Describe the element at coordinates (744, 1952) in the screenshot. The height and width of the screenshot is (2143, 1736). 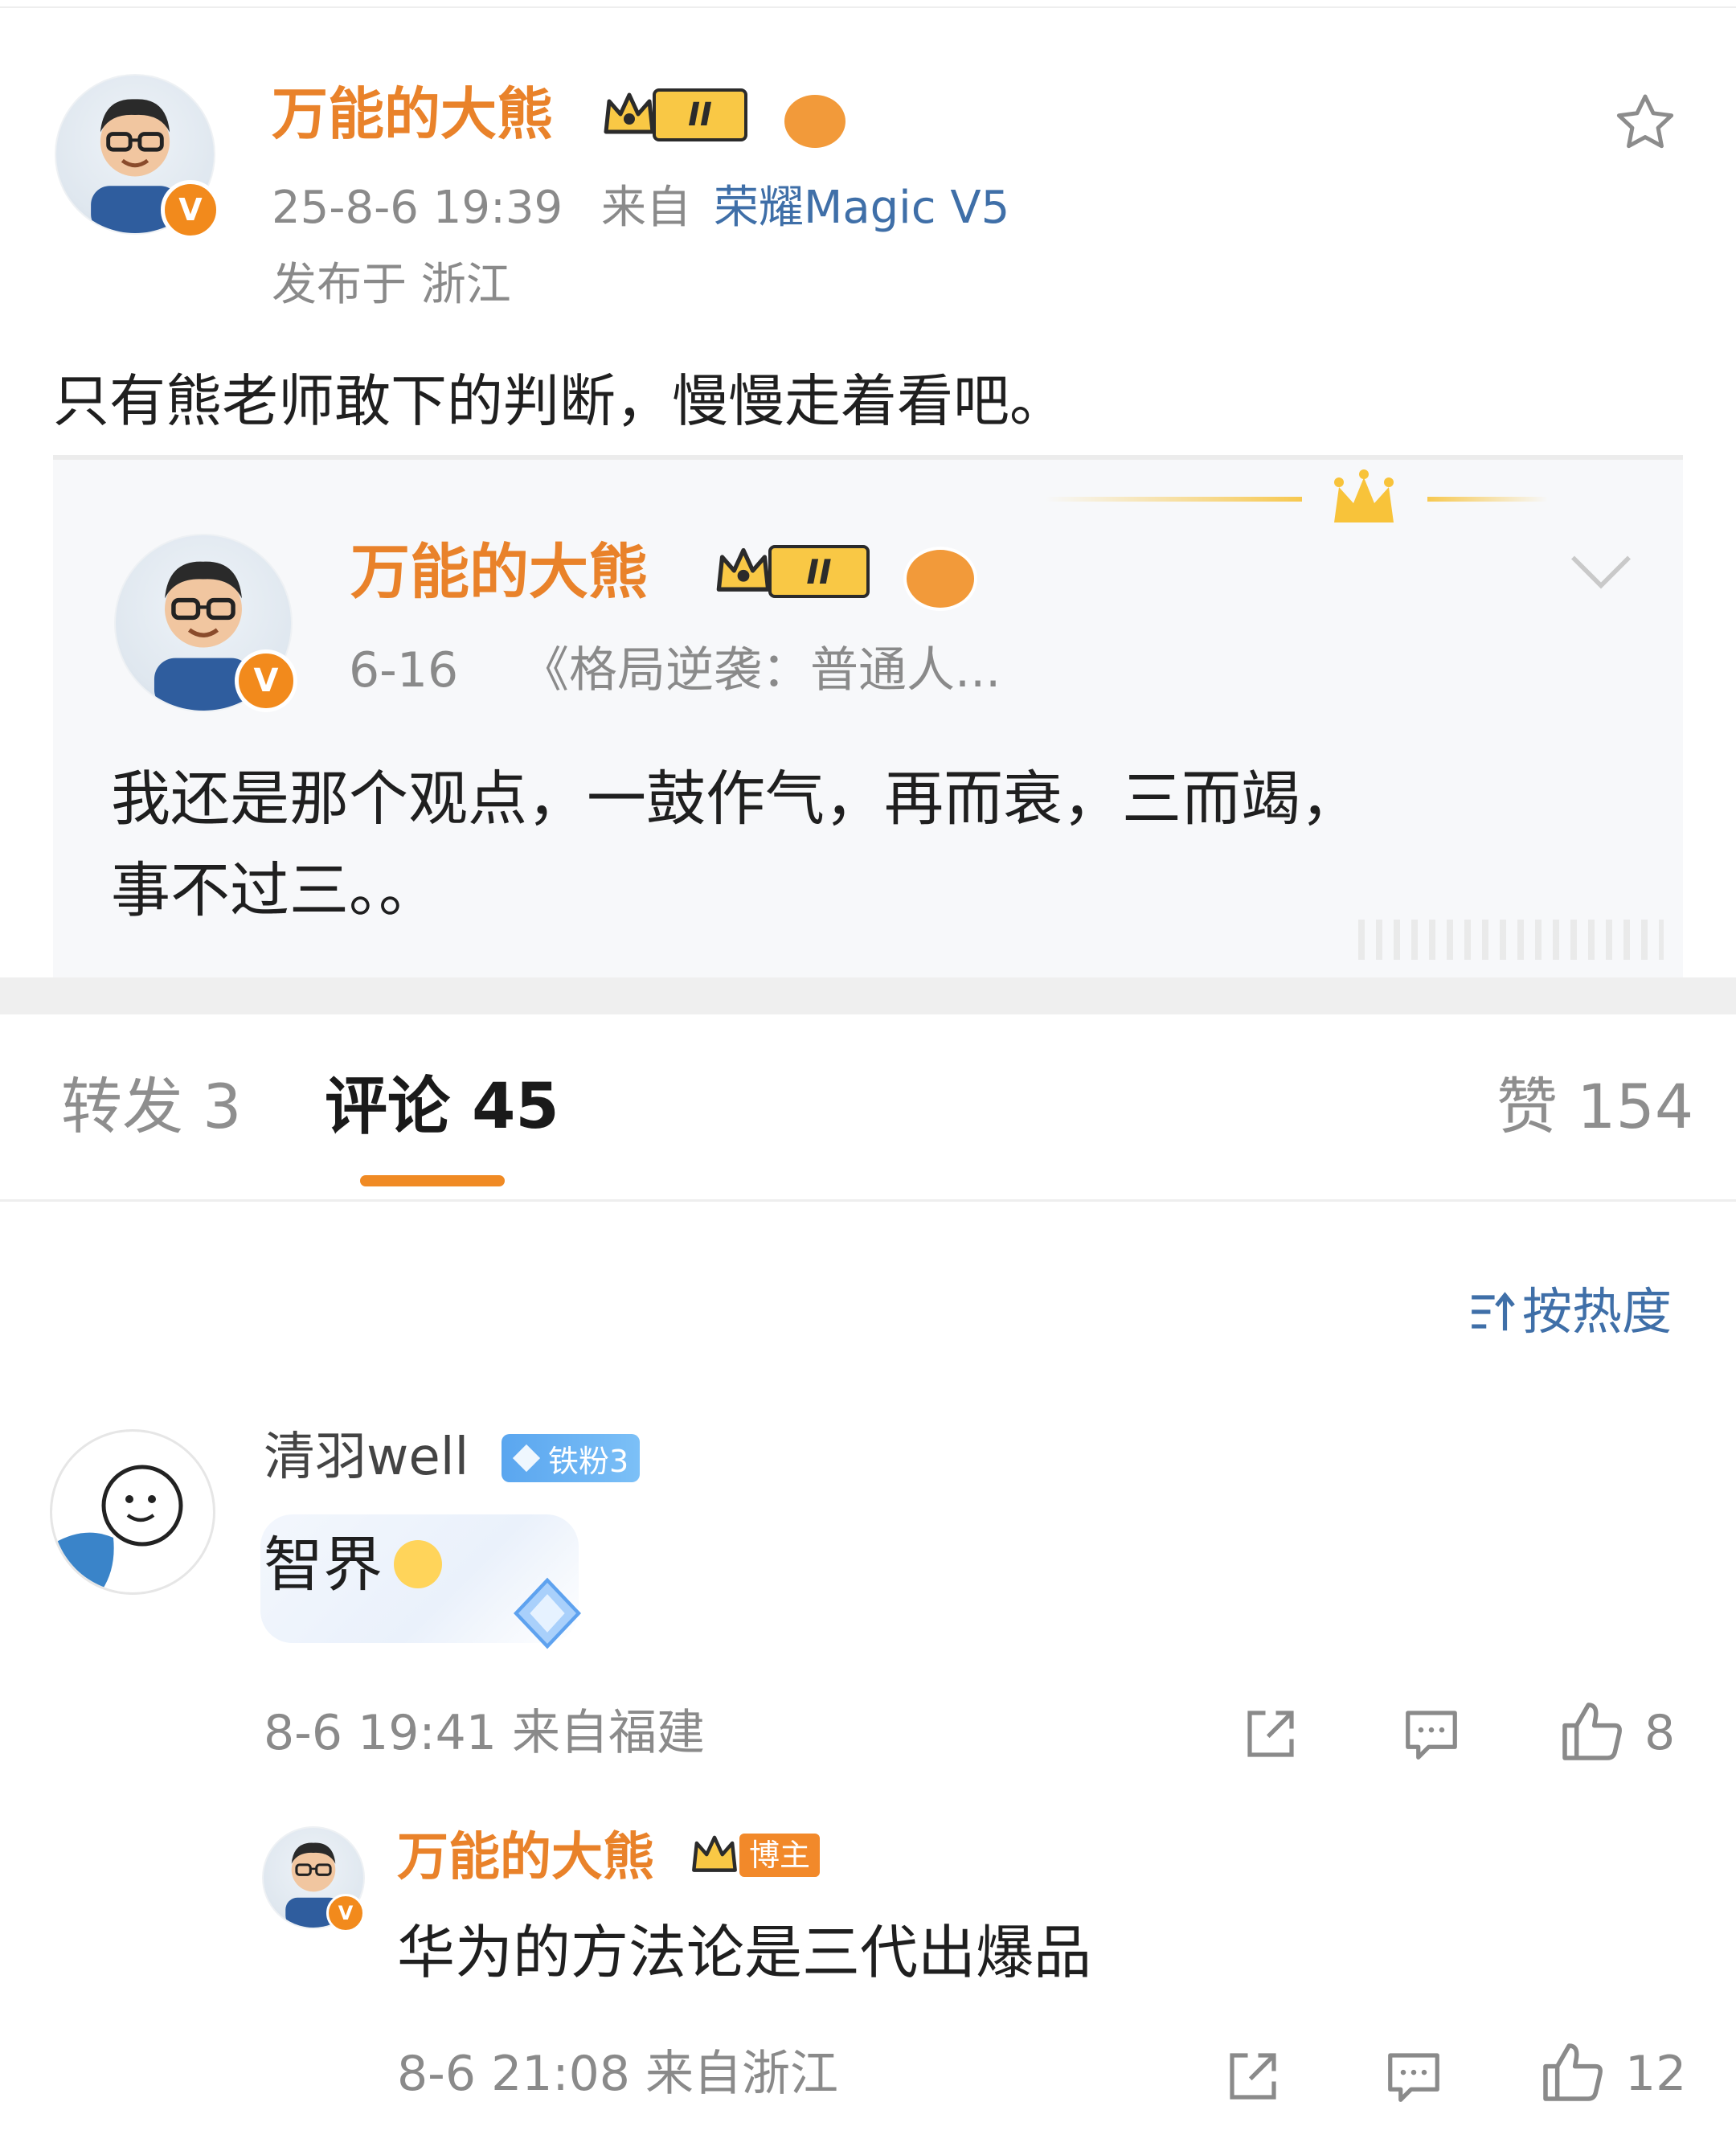
I see `reply-text: 华为的方法论是三代出爆品` at that location.